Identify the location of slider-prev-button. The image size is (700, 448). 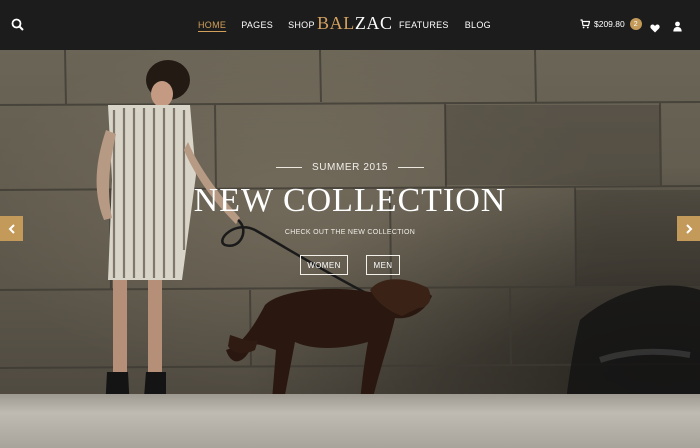
(11, 228).